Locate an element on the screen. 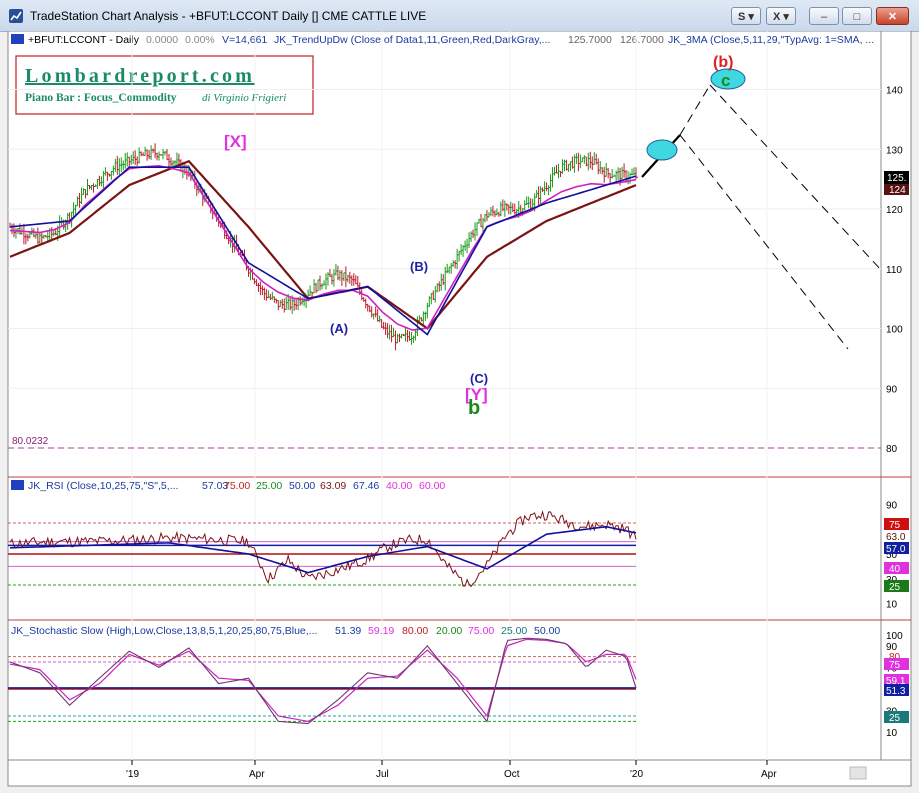 This screenshot has height=793, width=919. stoch-value-1: 59.19 is located at coordinates (381, 631).